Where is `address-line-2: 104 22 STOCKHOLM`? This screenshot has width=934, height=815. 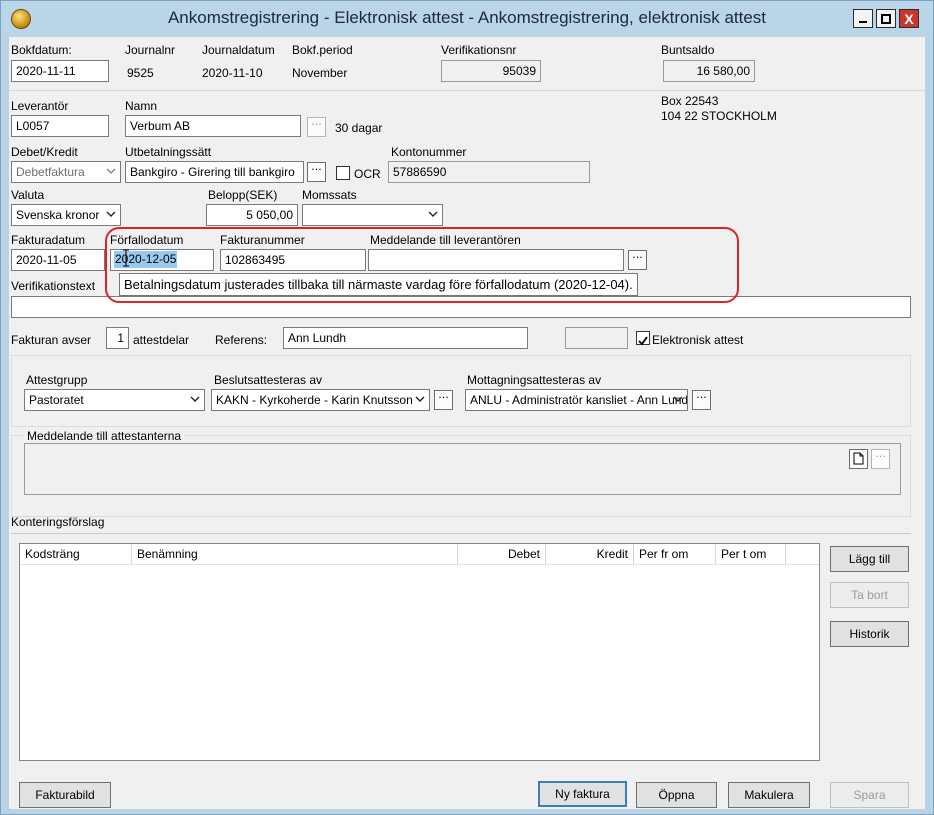 address-line-2: 104 22 STOCKHOLM is located at coordinates (719, 116).